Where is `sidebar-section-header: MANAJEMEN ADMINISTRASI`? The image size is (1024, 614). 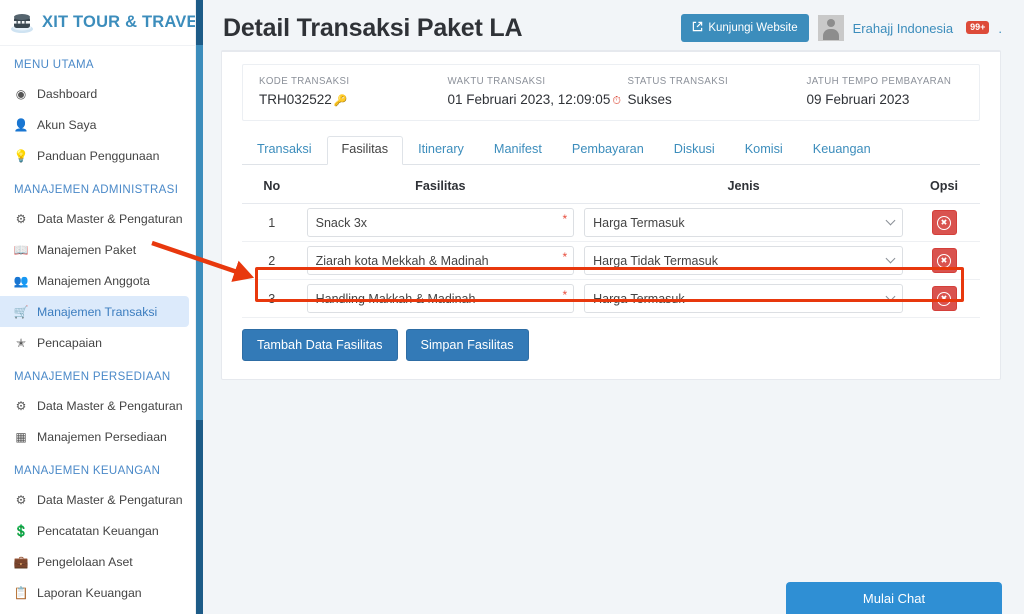
sidebar-section-header: MANAJEMEN ADMINISTRASI is located at coordinates (96, 190).